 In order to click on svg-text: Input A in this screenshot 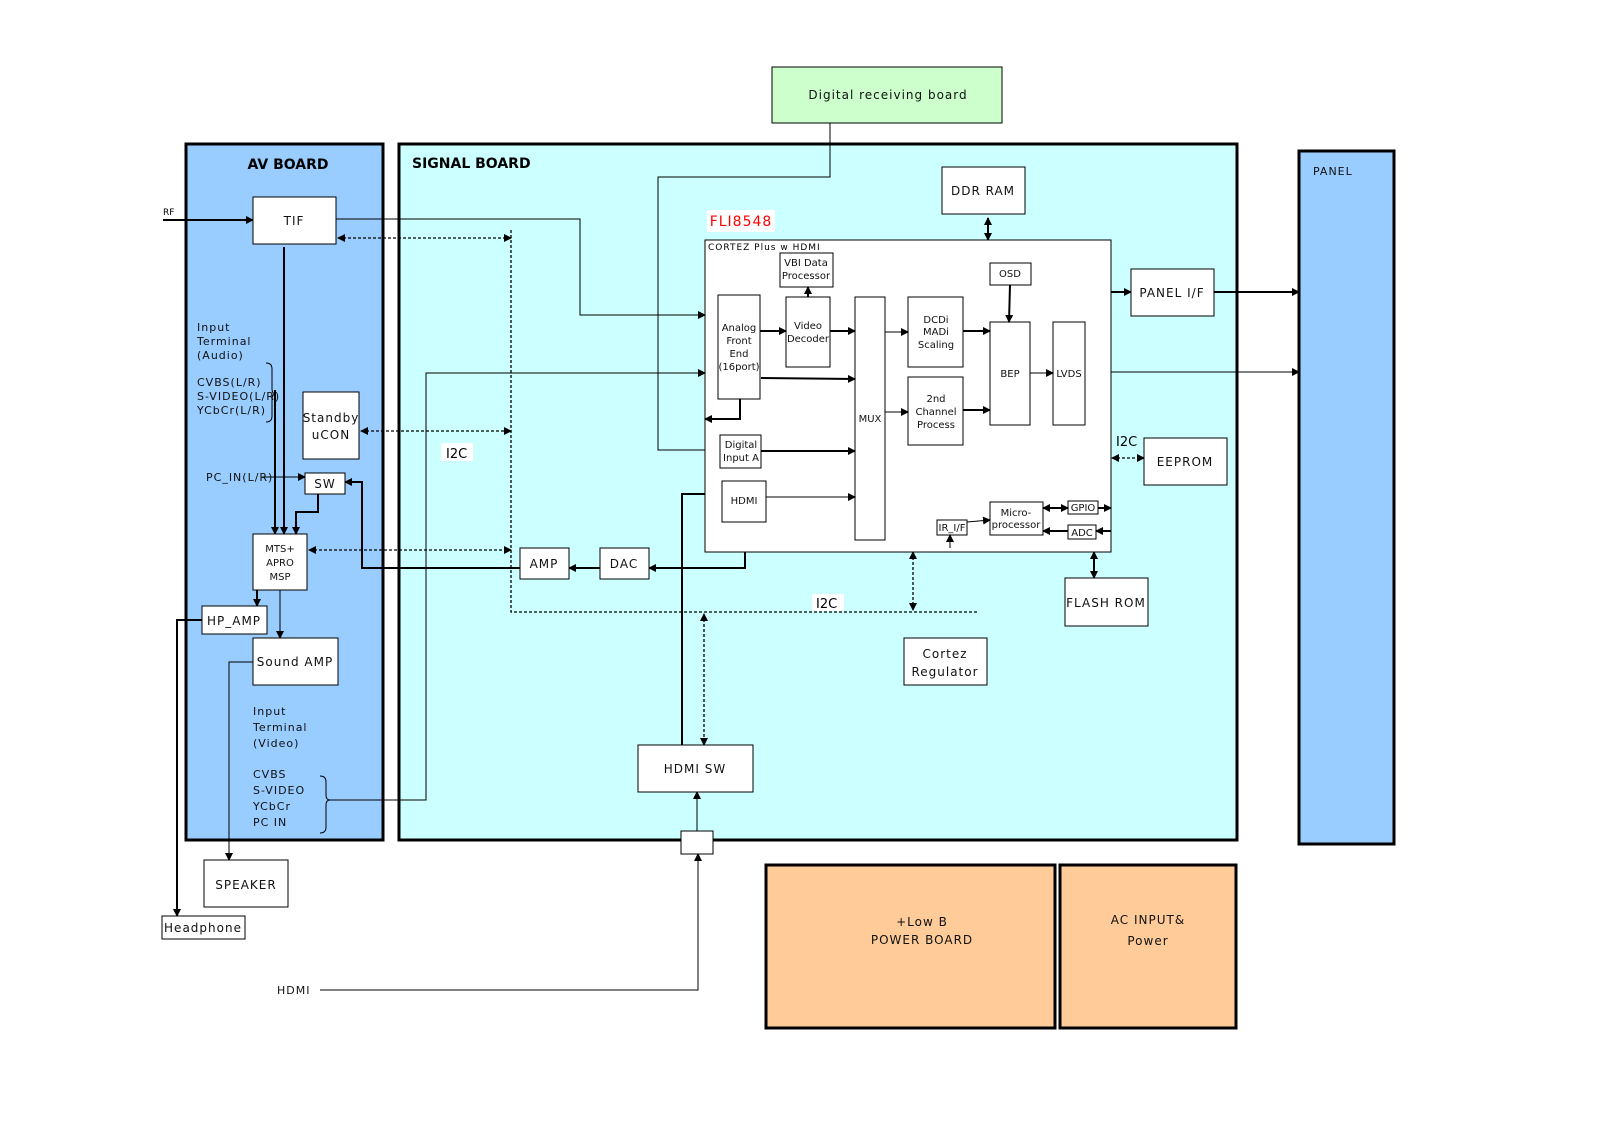, I will do `click(741, 458)`.